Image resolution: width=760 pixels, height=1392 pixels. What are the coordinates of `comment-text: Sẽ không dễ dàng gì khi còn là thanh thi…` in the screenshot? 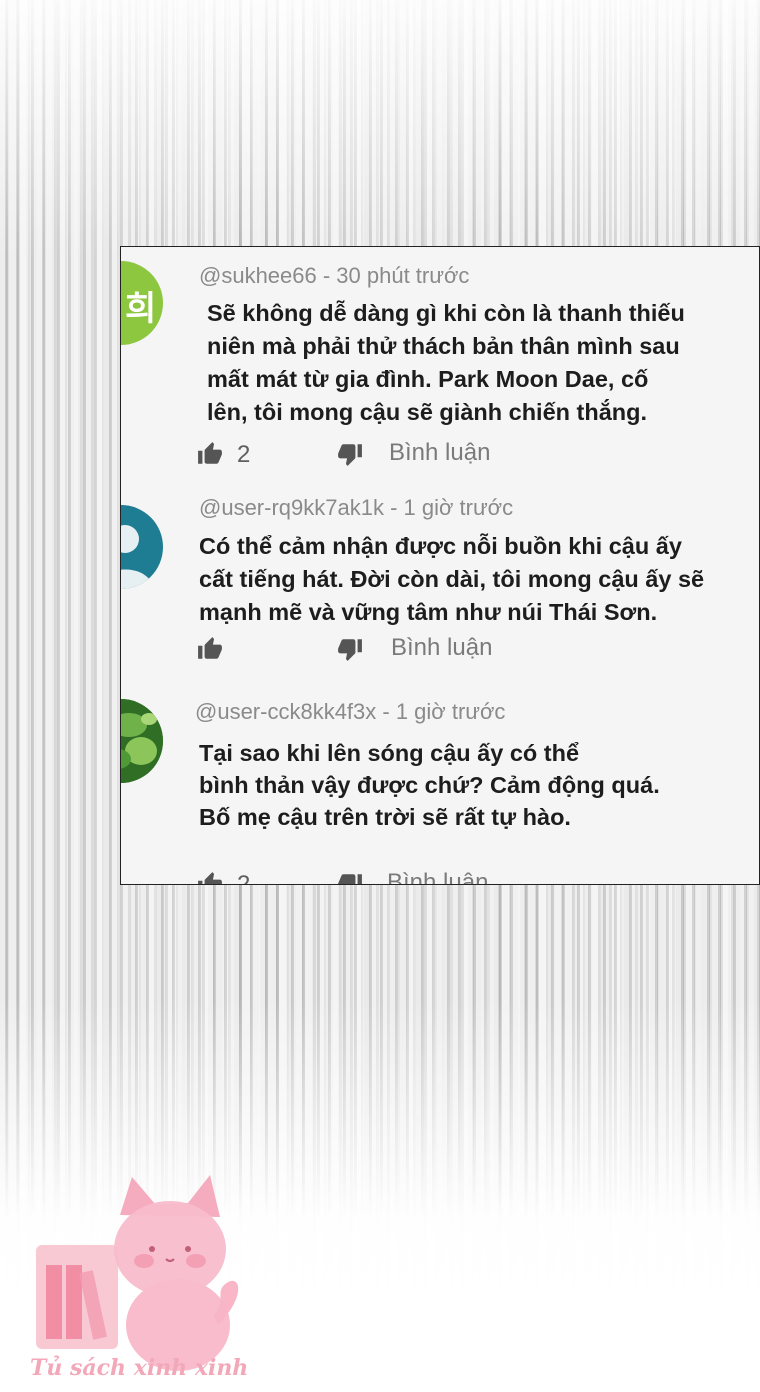 It's located at (446, 362).